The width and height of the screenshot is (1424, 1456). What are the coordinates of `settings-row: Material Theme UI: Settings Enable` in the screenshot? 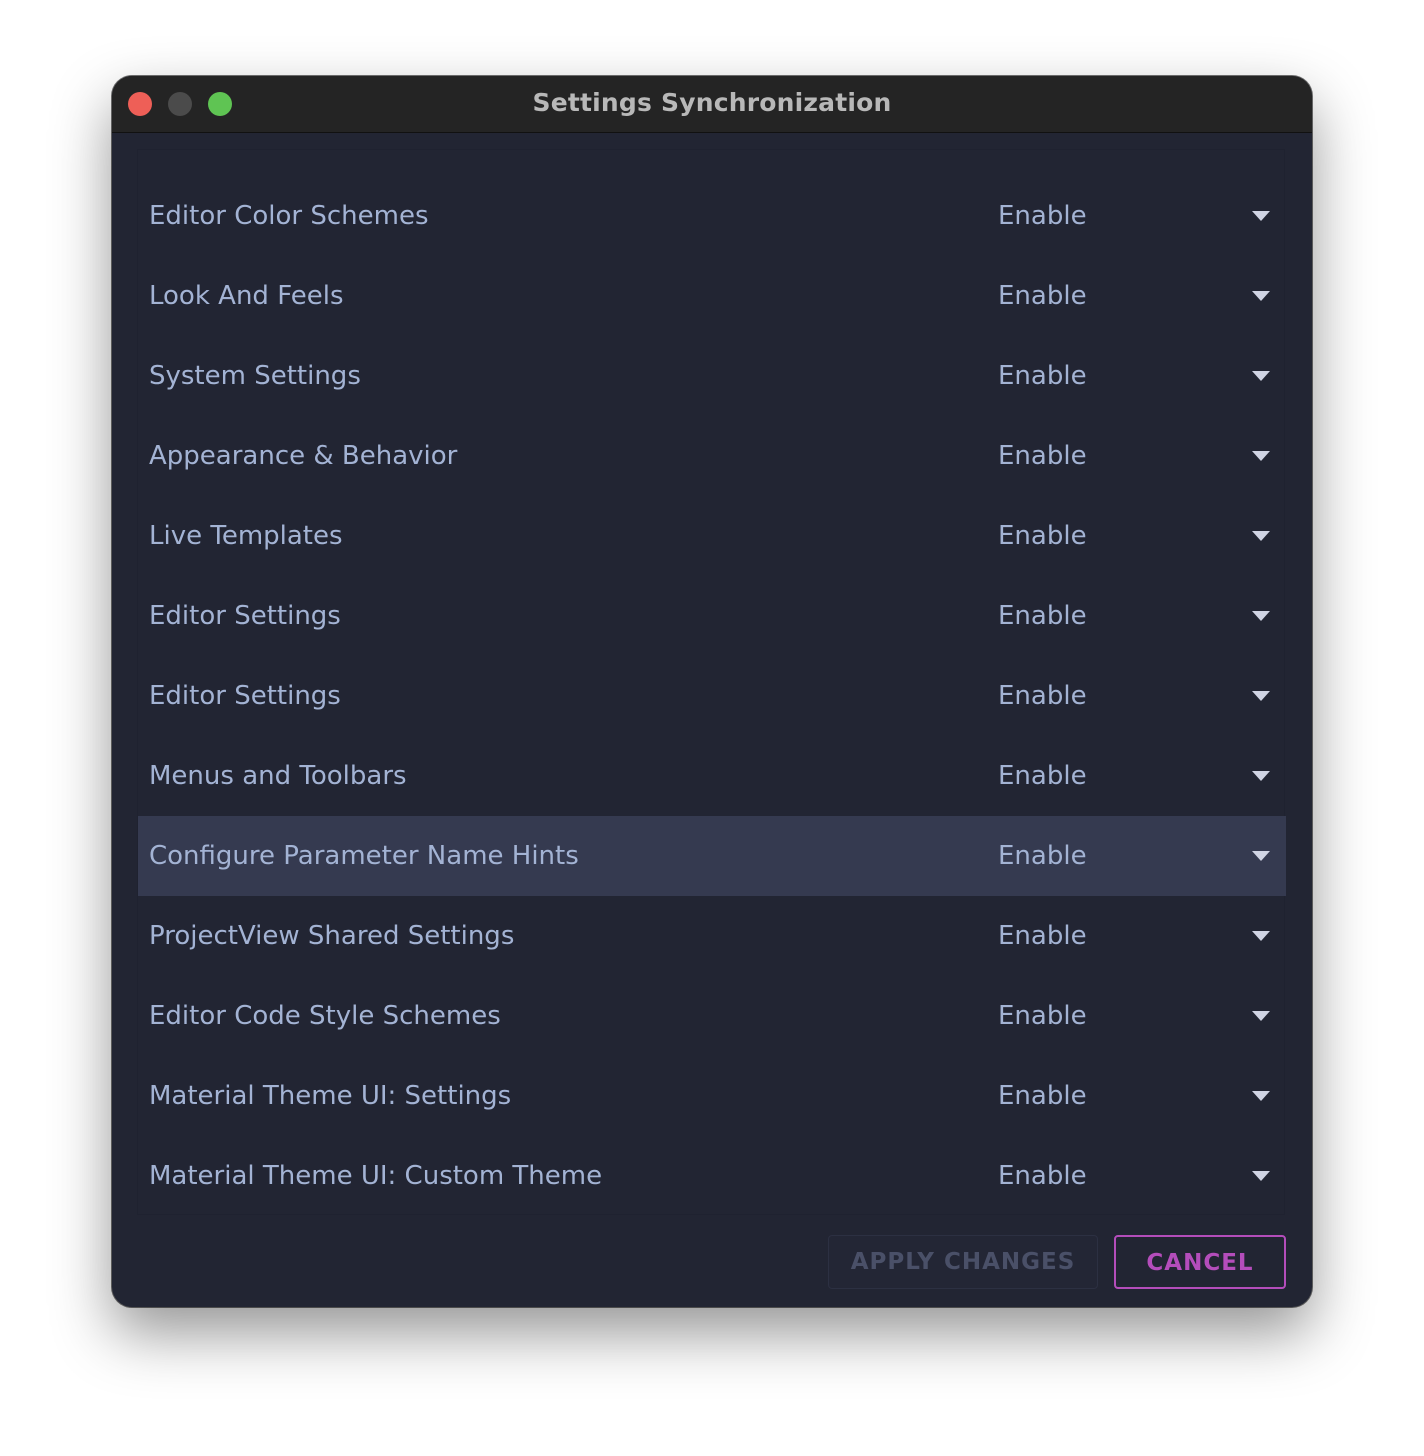 It's located at (712, 1096).